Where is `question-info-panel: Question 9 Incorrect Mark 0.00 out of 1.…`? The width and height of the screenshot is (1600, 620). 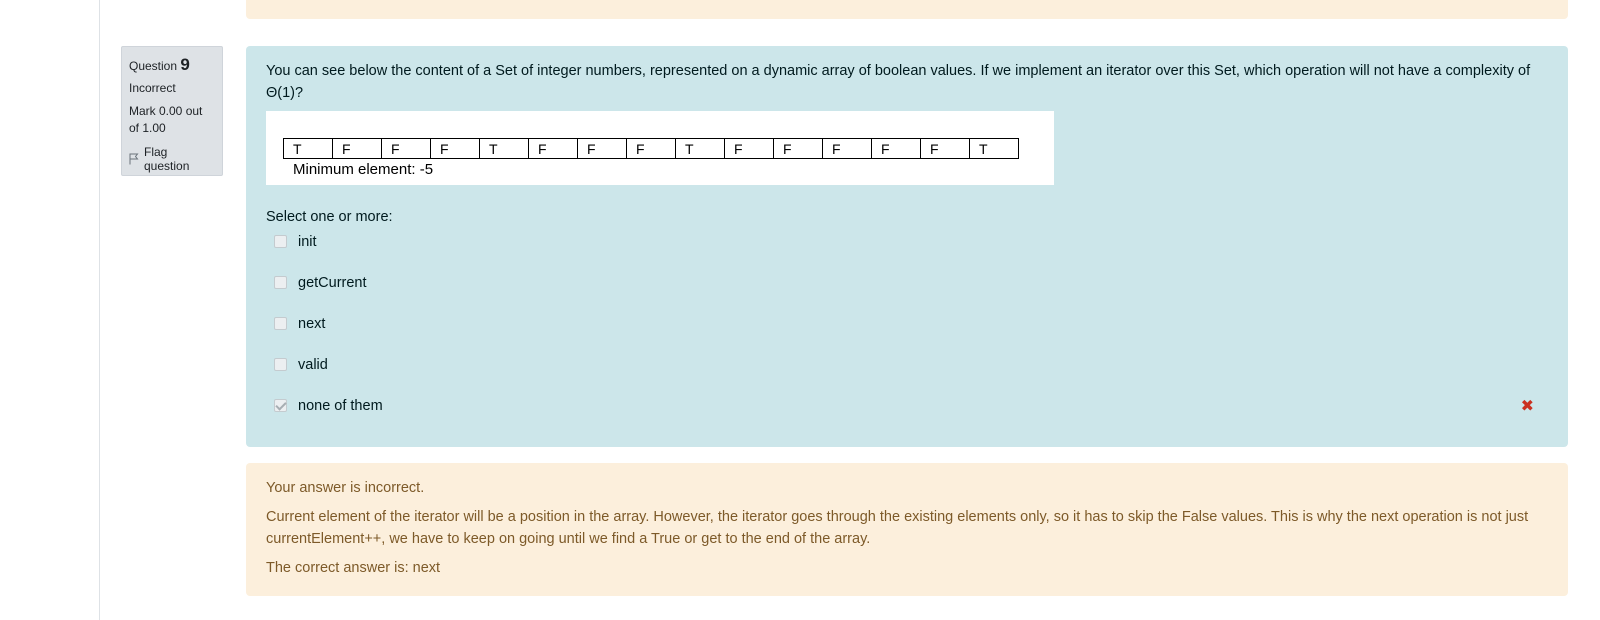
question-info-panel: Question 9 Incorrect Mark 0.00 out of 1.… is located at coordinates (172, 111).